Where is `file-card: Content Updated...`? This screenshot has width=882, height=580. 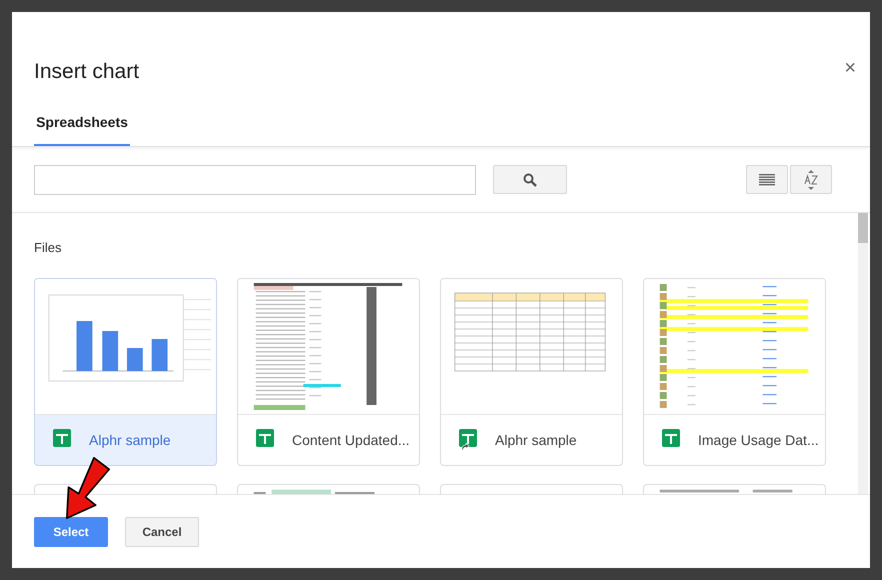
file-card: Content Updated... is located at coordinates (328, 372).